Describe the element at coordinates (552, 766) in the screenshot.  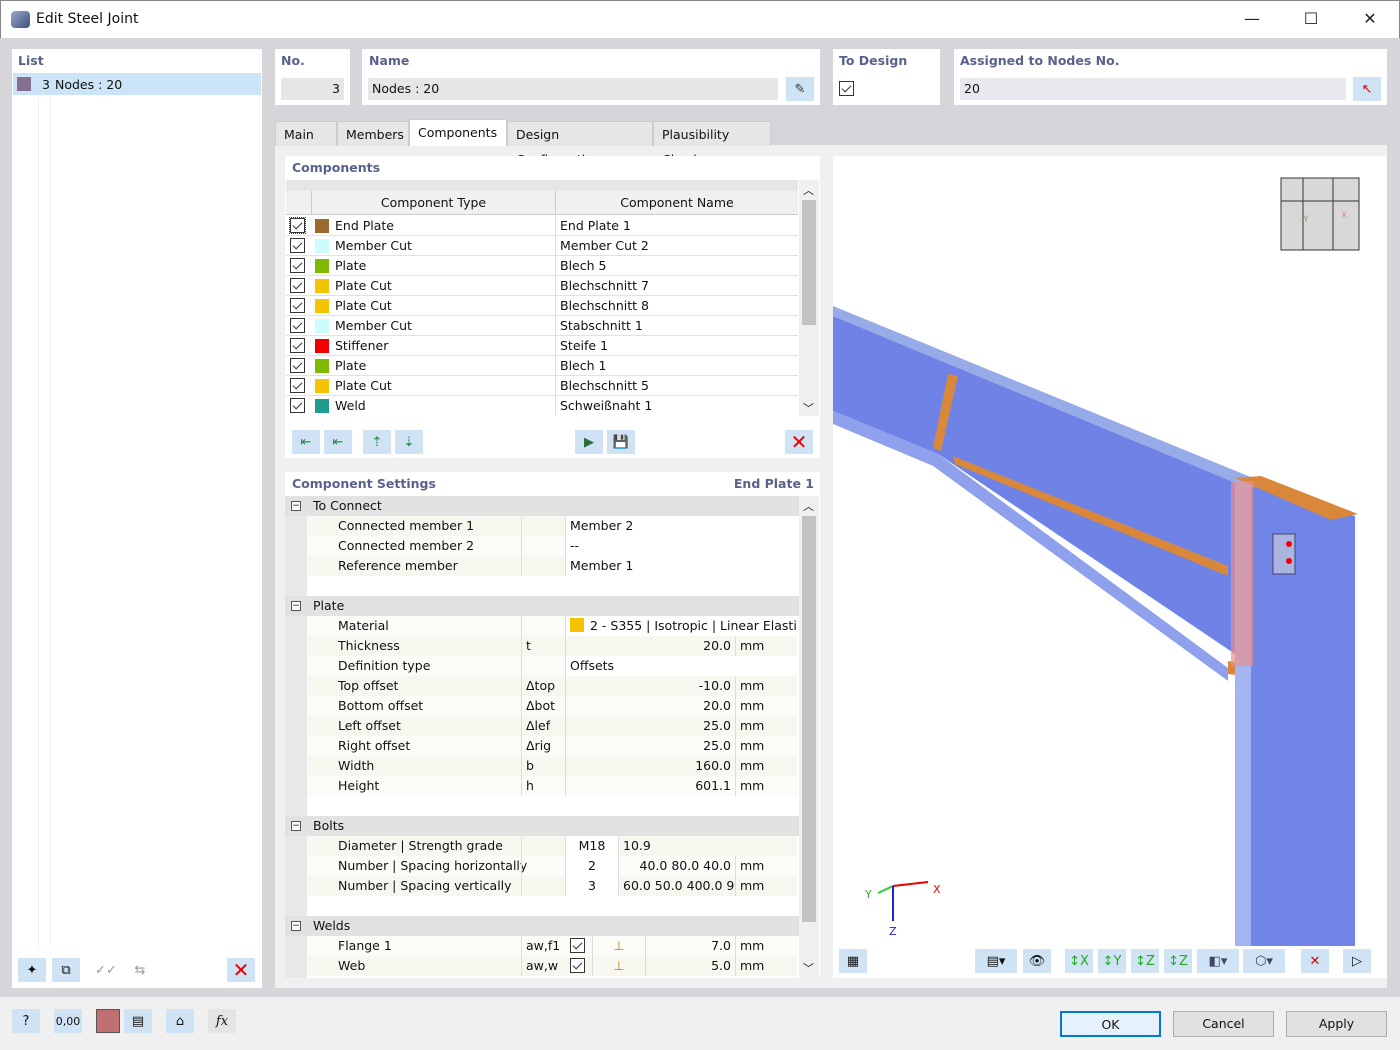
I see `setting-row: Width b 160.0 mm` at that location.